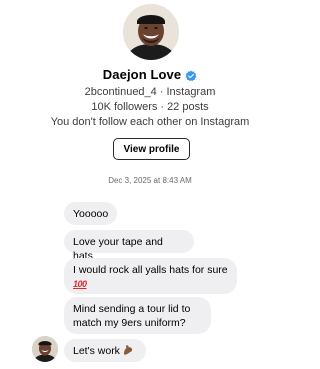 The image size is (320, 369). I want to click on message-text: Let's work, so click(96, 351).